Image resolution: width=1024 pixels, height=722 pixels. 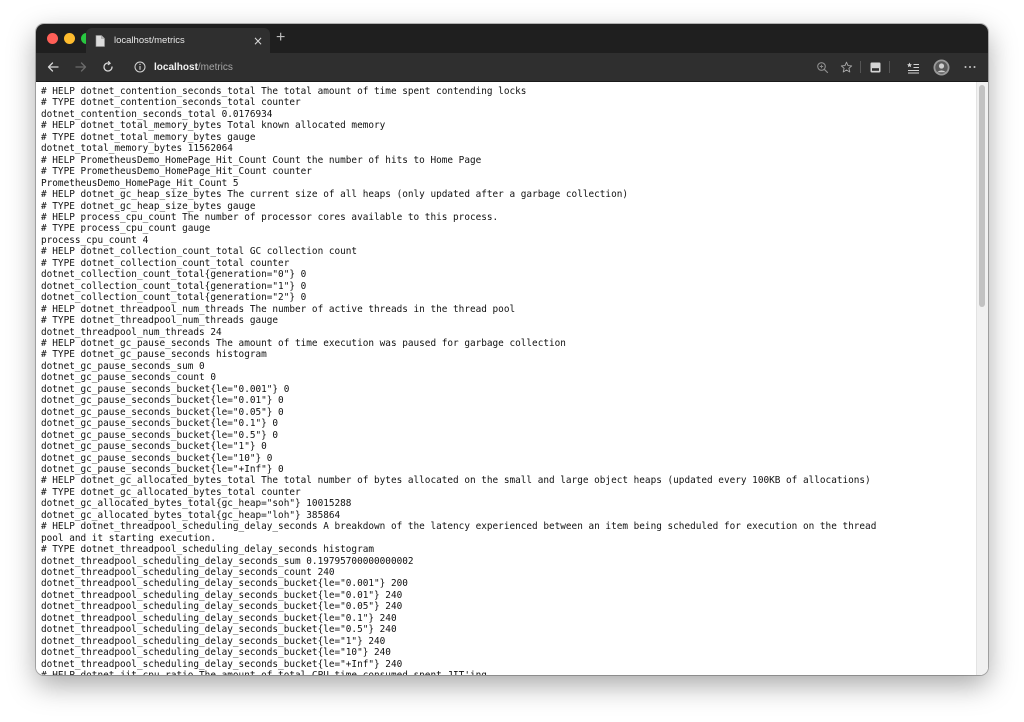 I want to click on more-options-button, so click(x=970, y=67).